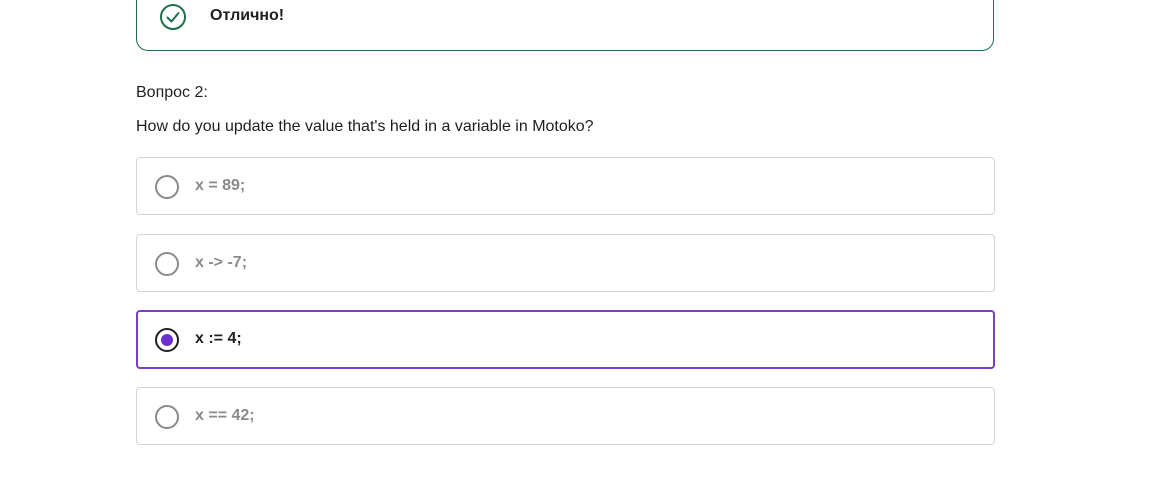 The image size is (1152, 482). Describe the element at coordinates (172, 92) in the screenshot. I see `question-number: Вопрос 2:` at that location.